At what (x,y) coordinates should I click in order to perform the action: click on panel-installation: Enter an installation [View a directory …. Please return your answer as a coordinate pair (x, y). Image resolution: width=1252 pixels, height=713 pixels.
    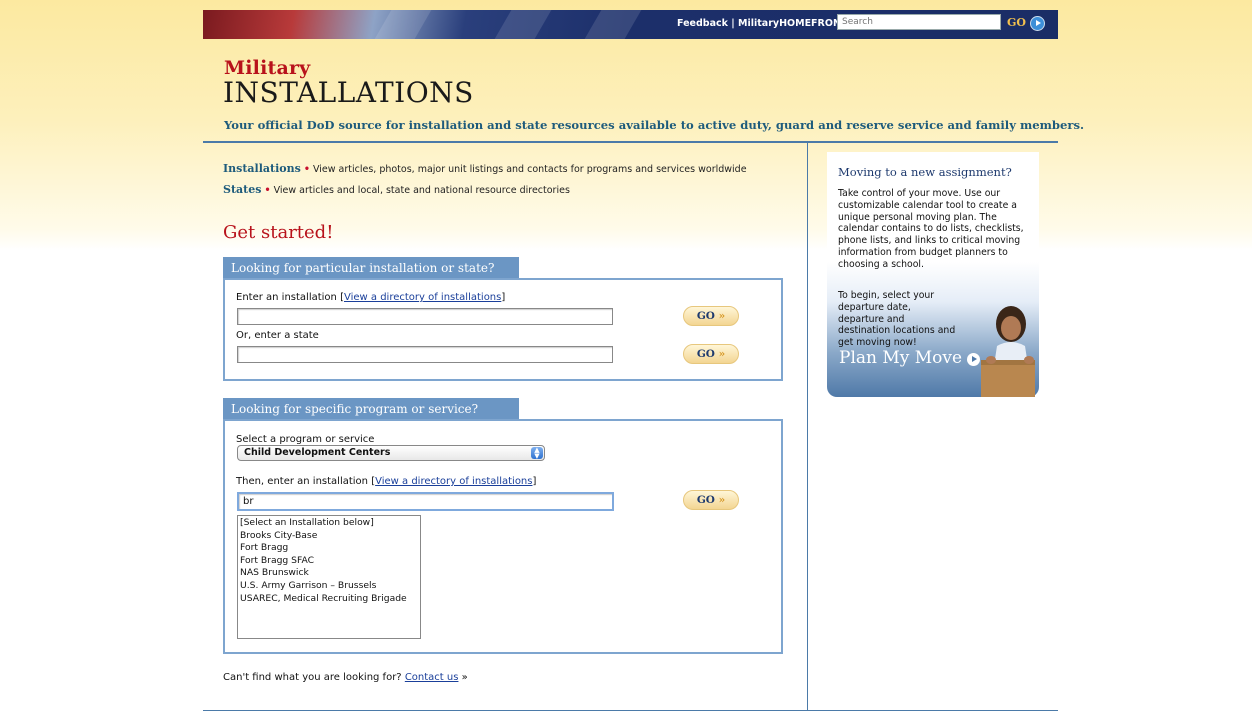
    Looking at the image, I should click on (503, 329).